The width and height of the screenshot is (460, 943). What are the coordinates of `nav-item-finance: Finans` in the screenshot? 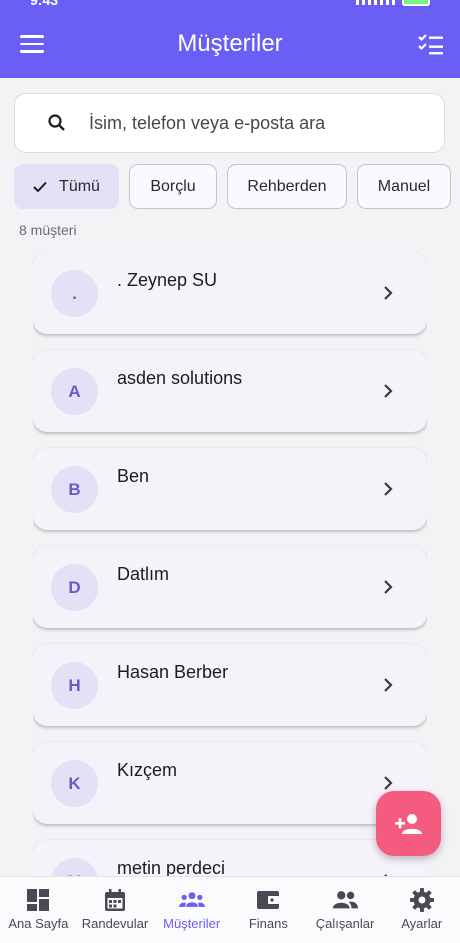 It's located at (268, 910).